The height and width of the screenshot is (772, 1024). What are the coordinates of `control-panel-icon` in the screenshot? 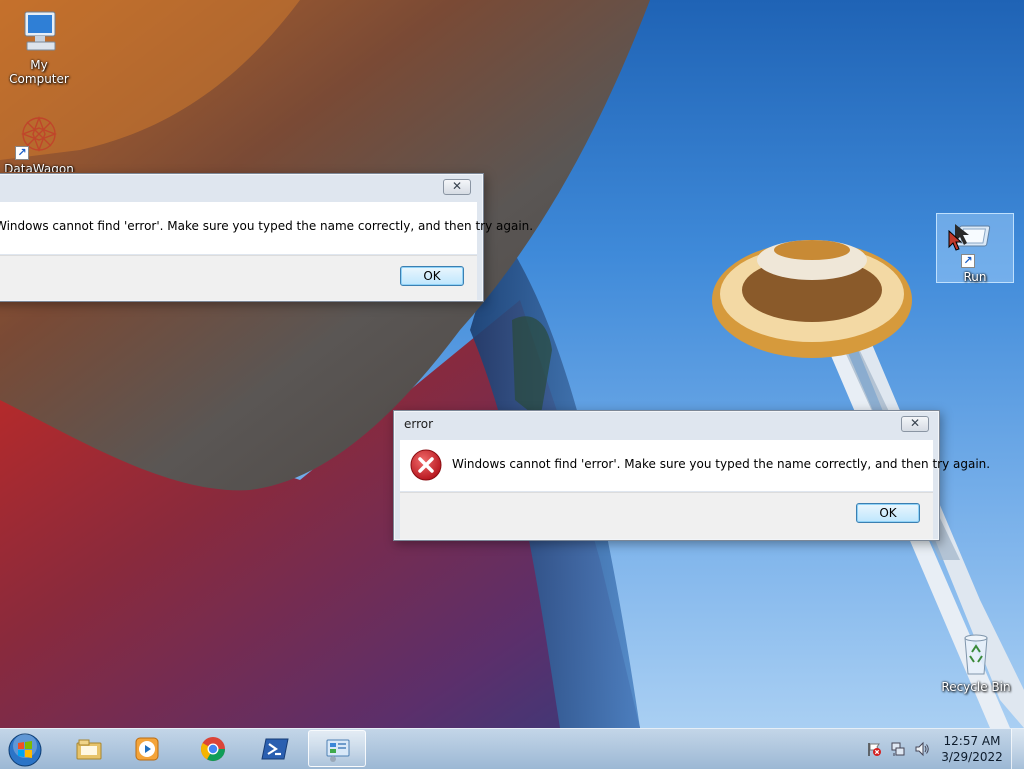 It's located at (338, 750).